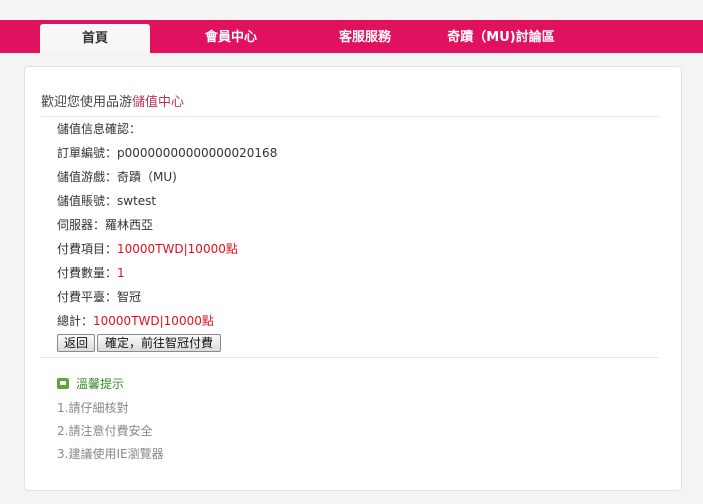  Describe the element at coordinates (197, 153) in the screenshot. I see `order-number-value: p00000000000000020168` at that location.